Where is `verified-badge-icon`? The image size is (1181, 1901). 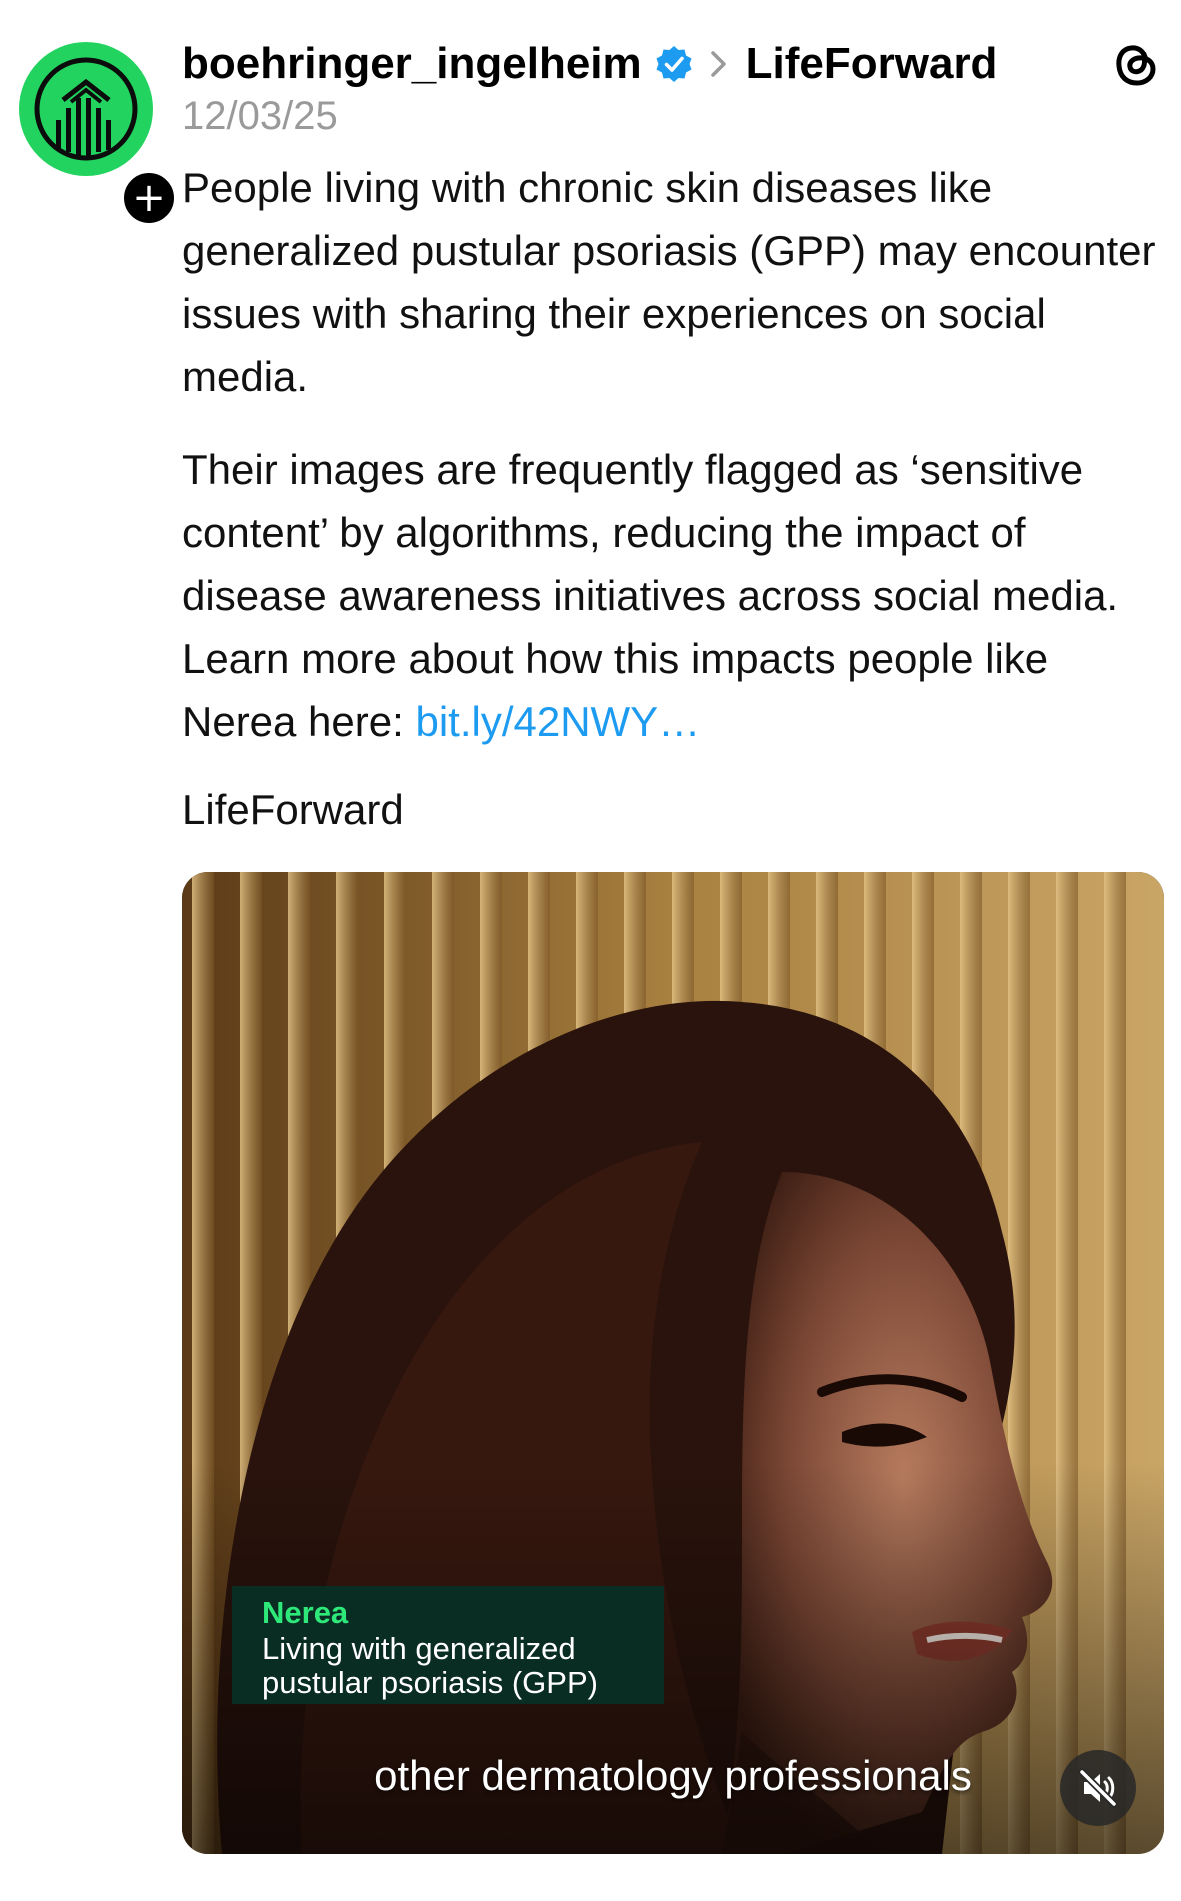
verified-badge-icon is located at coordinates (674, 64).